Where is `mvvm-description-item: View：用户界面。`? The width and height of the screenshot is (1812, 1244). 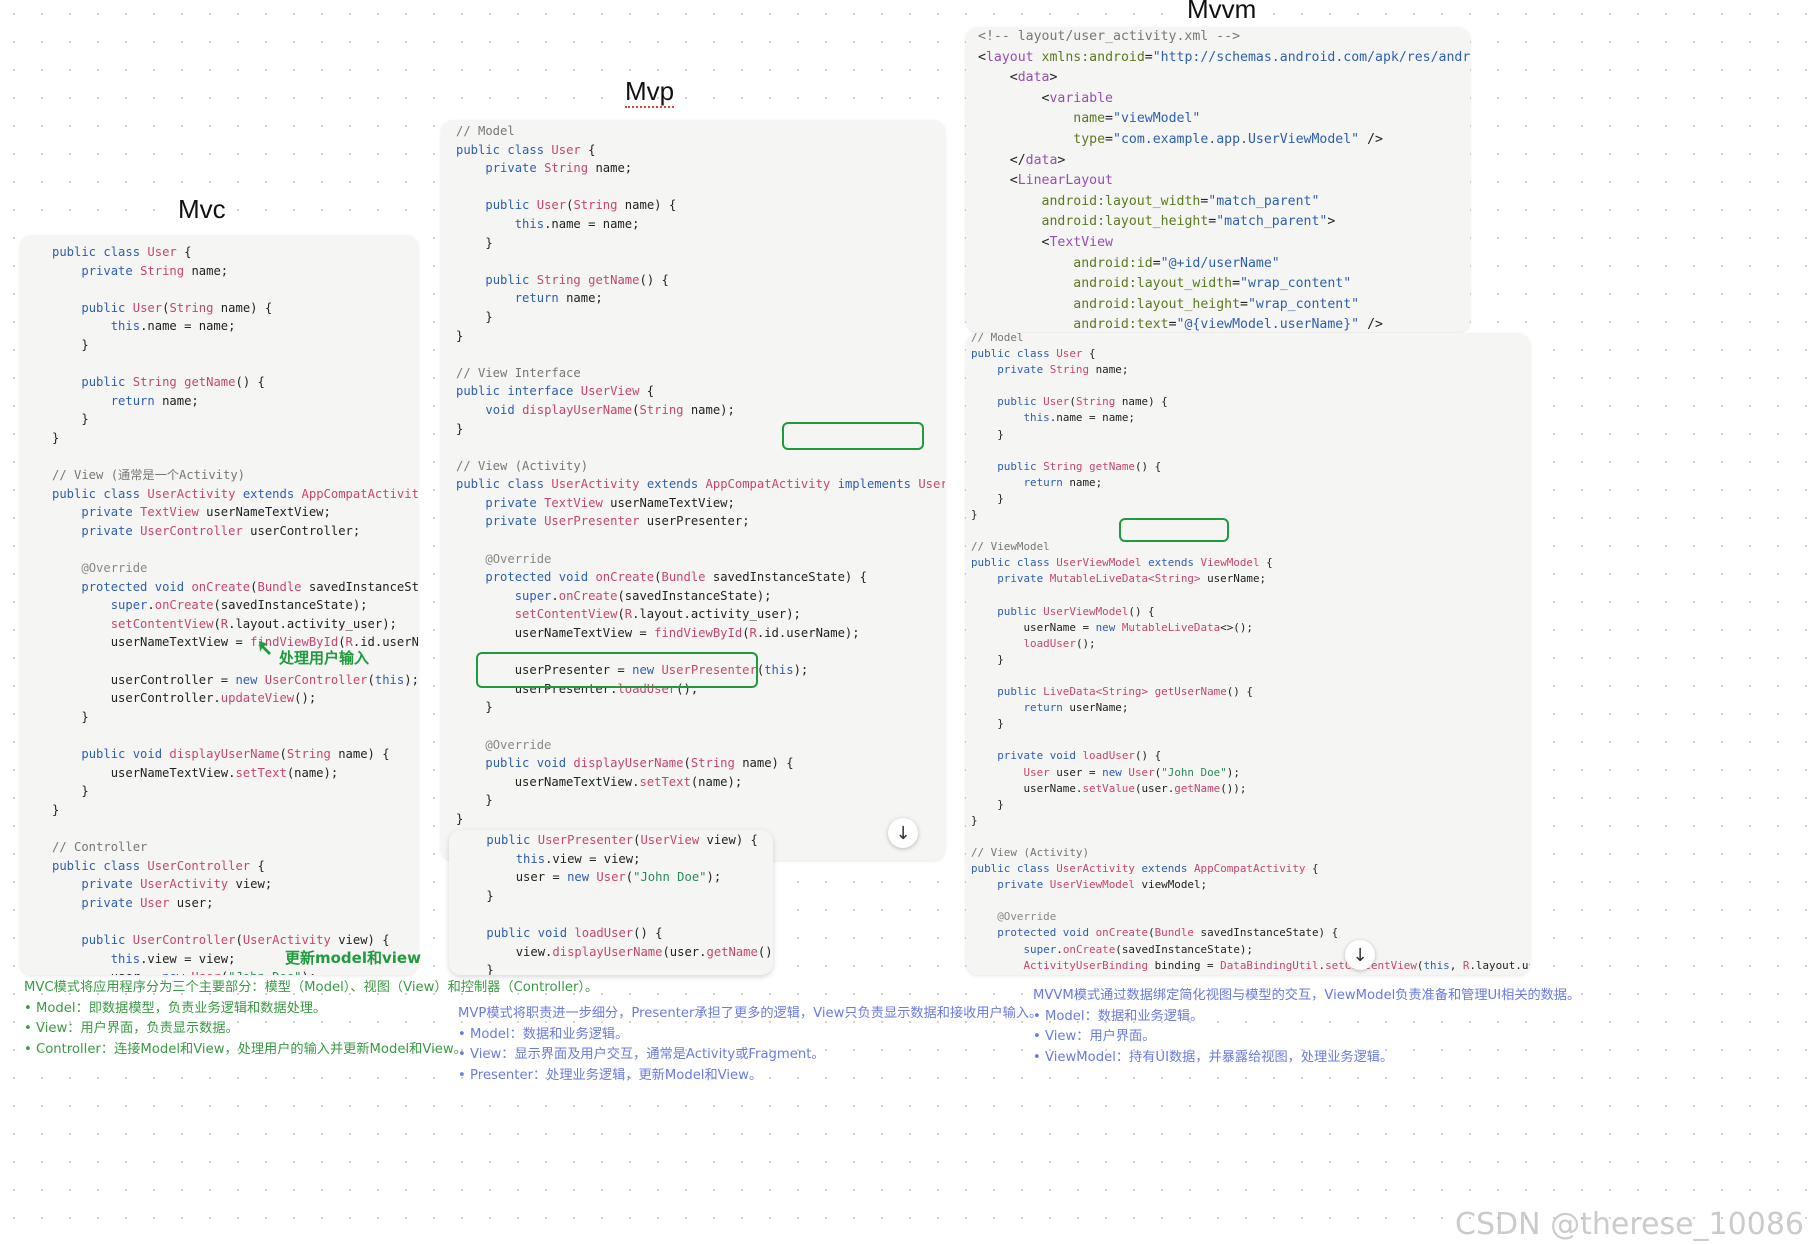 mvvm-description-item: View：用户界面。 is located at coordinates (1306, 1037).